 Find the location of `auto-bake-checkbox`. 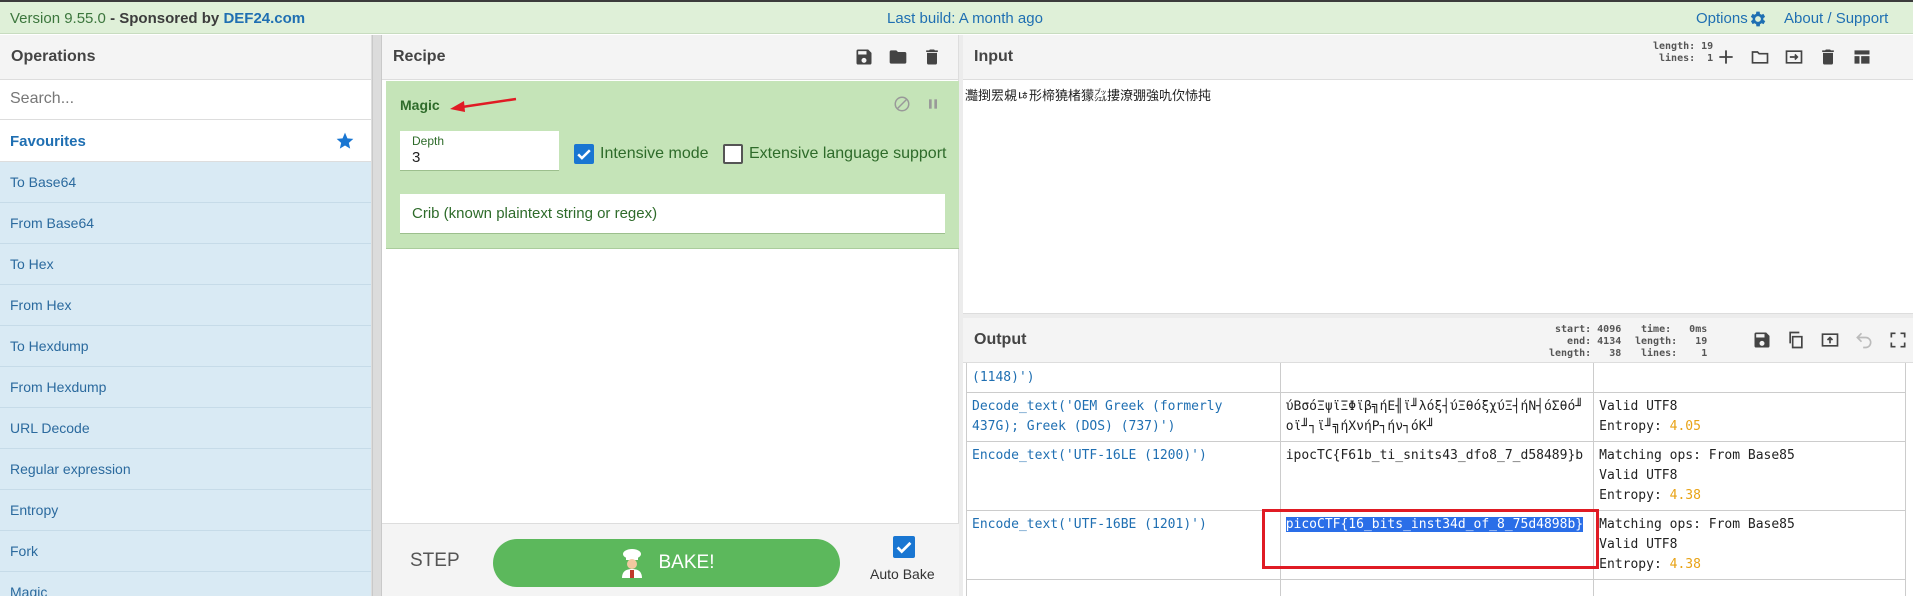

auto-bake-checkbox is located at coordinates (904, 547).